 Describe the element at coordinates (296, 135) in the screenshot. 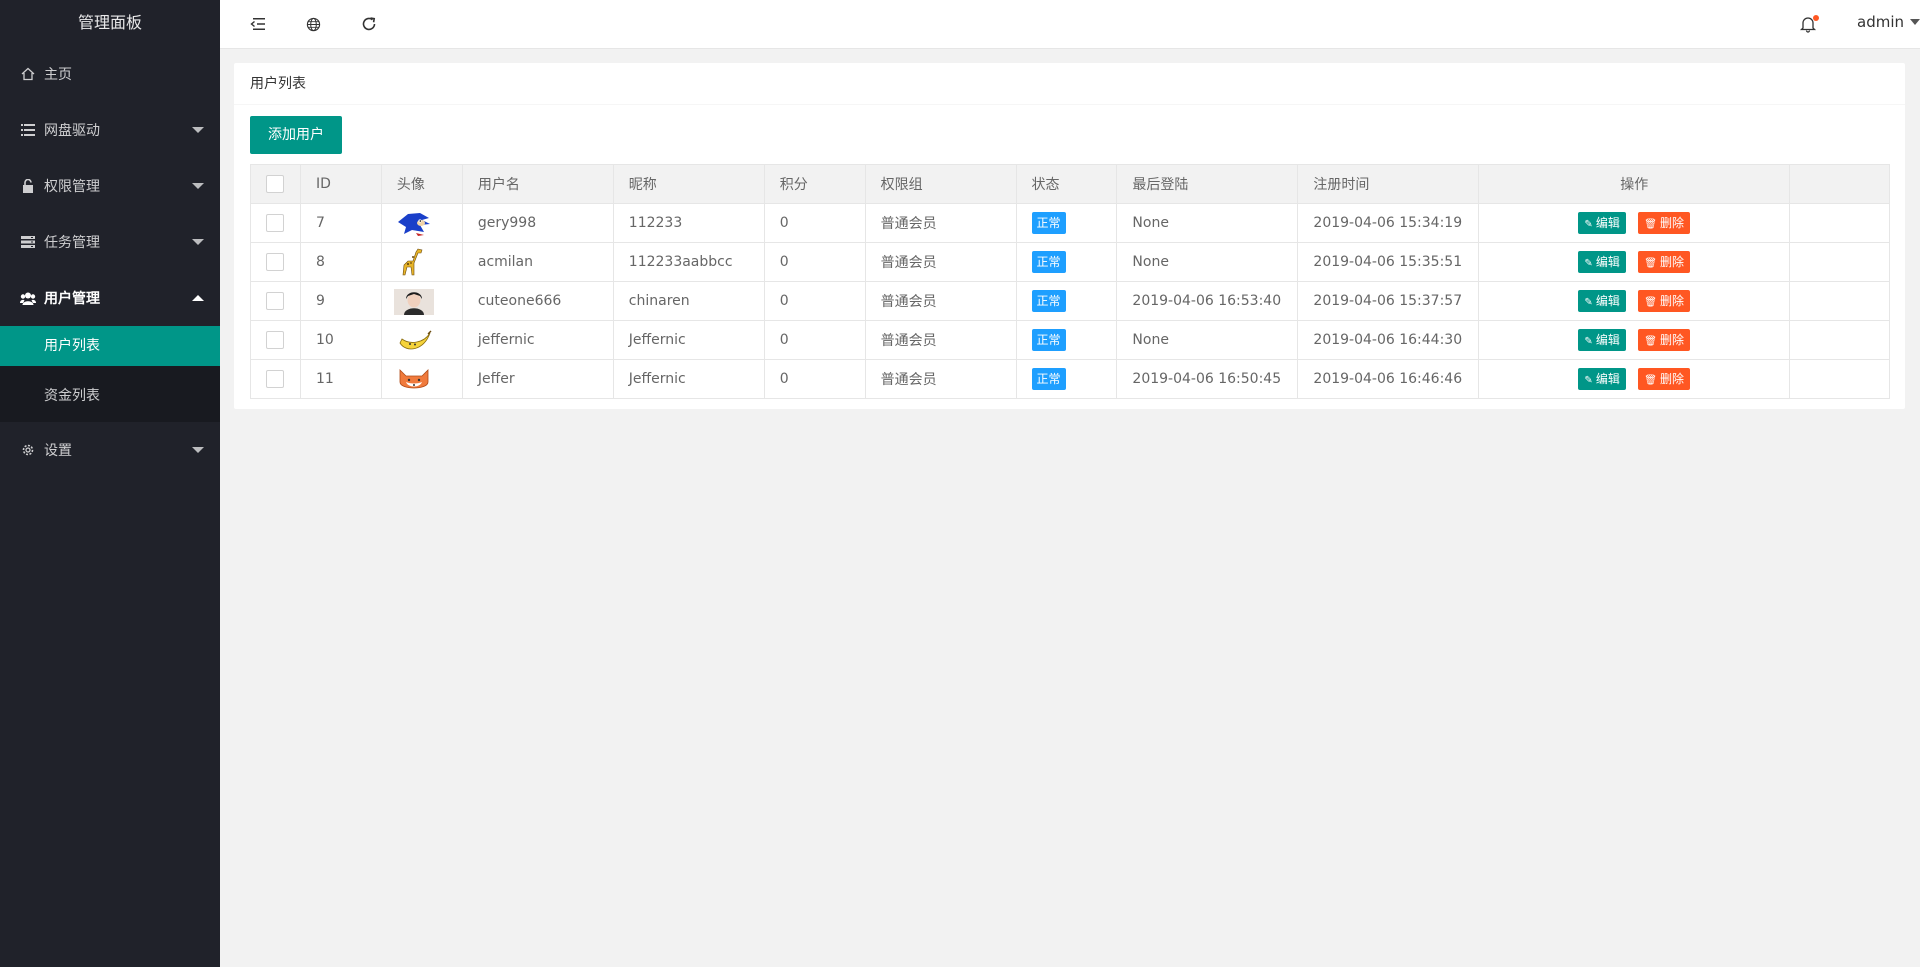

I see `add-user-button: 添加用户` at that location.